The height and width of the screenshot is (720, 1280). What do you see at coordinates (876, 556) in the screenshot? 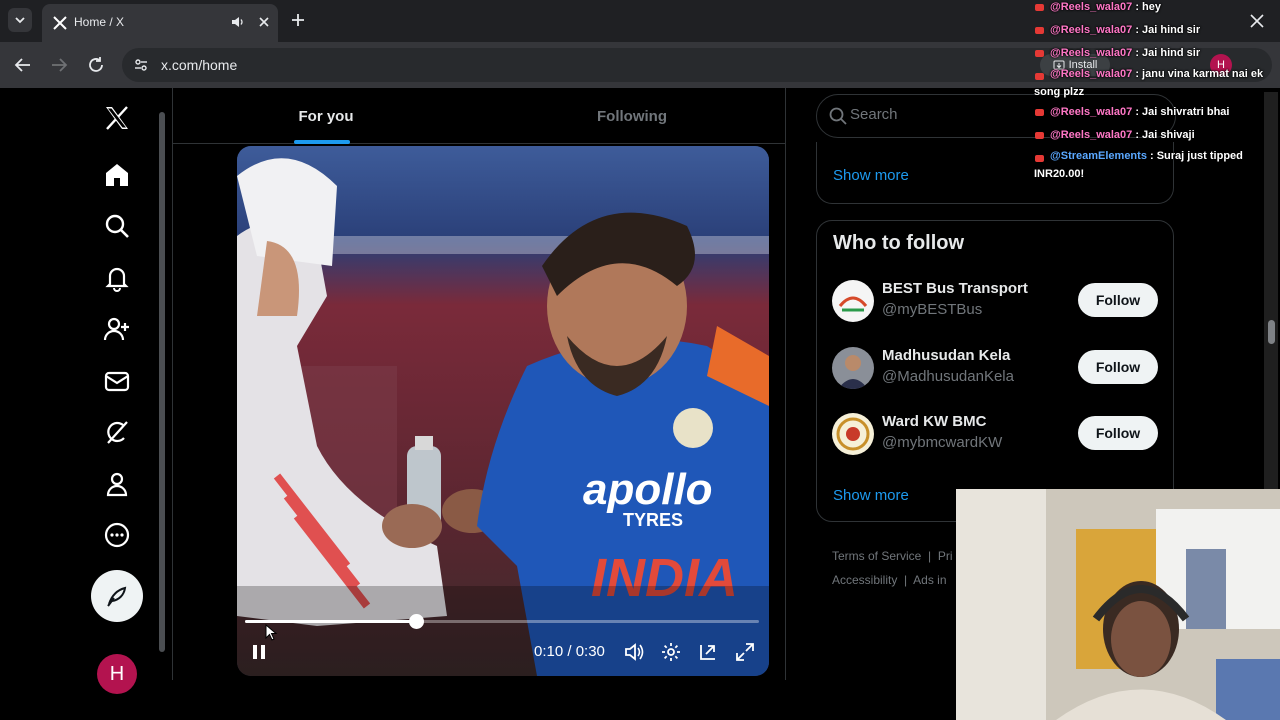
I see `footer-link-terms: Terms of Service` at bounding box center [876, 556].